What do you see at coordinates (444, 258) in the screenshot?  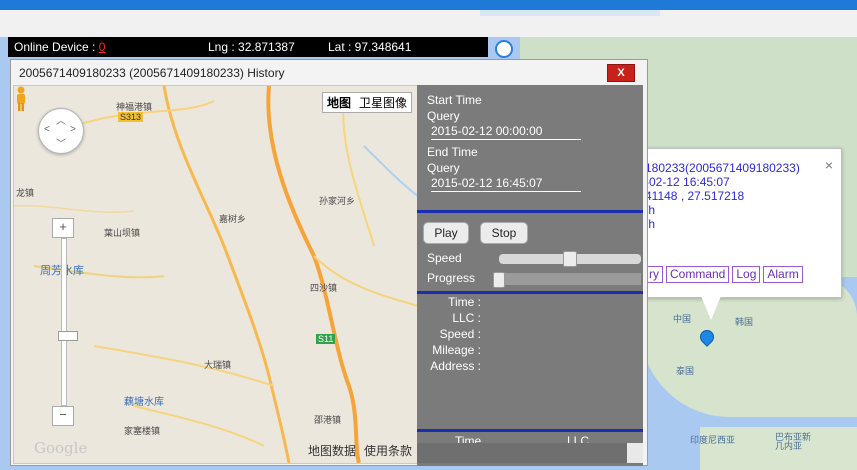 I see `speed-label: Speed` at bounding box center [444, 258].